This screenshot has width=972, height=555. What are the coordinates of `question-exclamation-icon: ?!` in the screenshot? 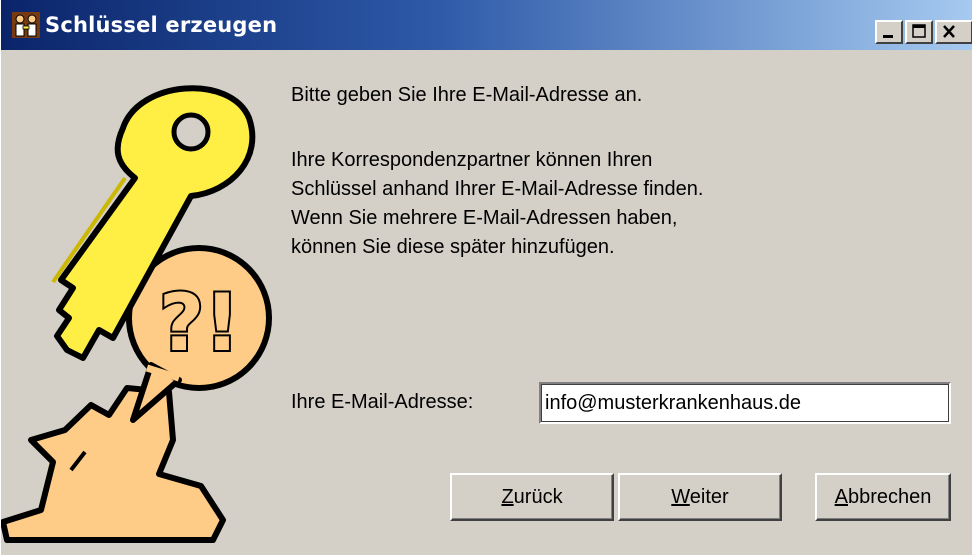 It's located at (199, 324).